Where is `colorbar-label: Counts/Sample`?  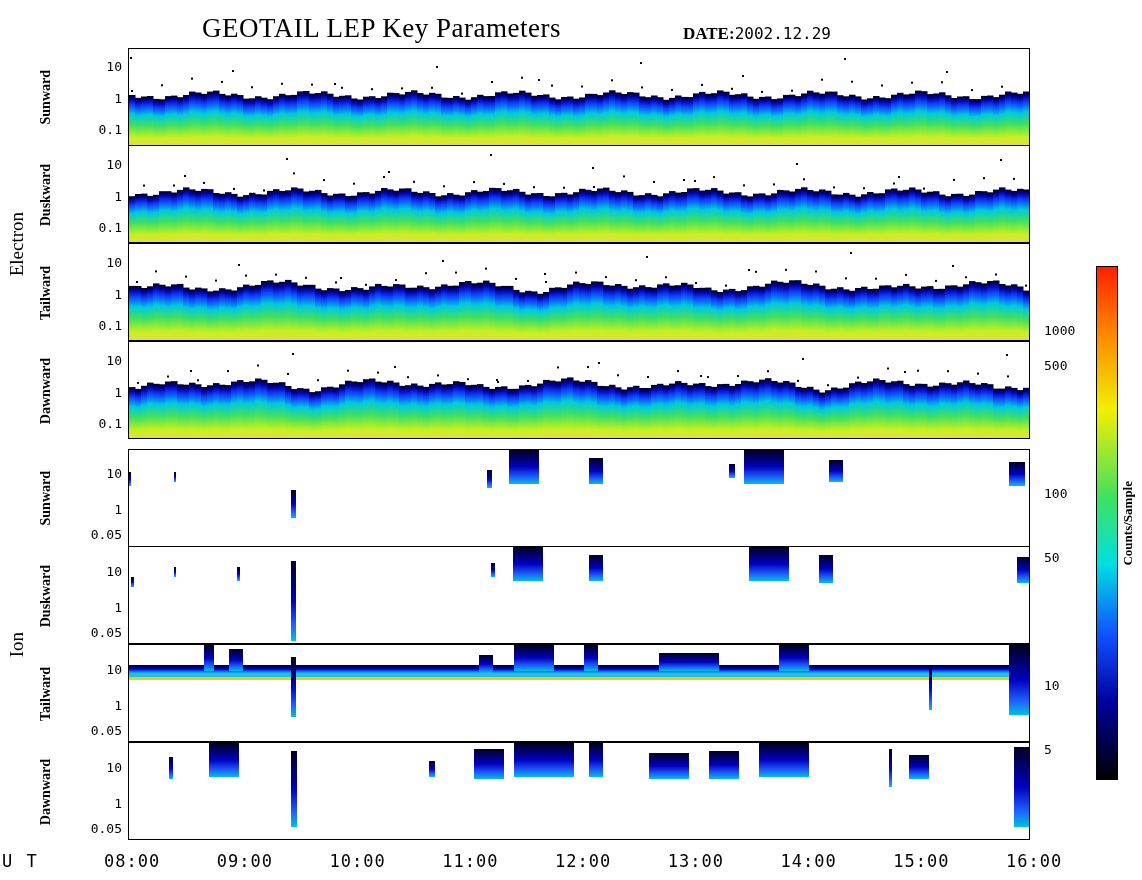 colorbar-label: Counts/Sample is located at coordinates (1128, 523).